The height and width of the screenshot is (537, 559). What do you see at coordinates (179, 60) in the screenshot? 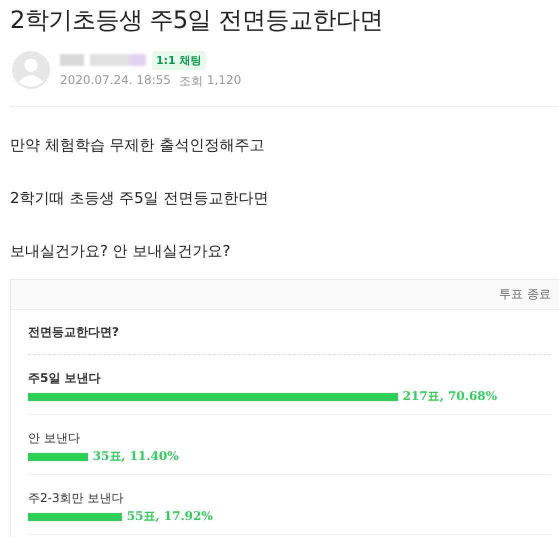
I see `chat-button: 1:1 채팅` at bounding box center [179, 60].